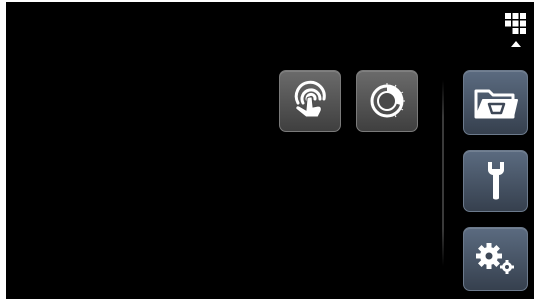  Describe the element at coordinates (515, 23) in the screenshot. I see `grid-menu-icon` at that location.